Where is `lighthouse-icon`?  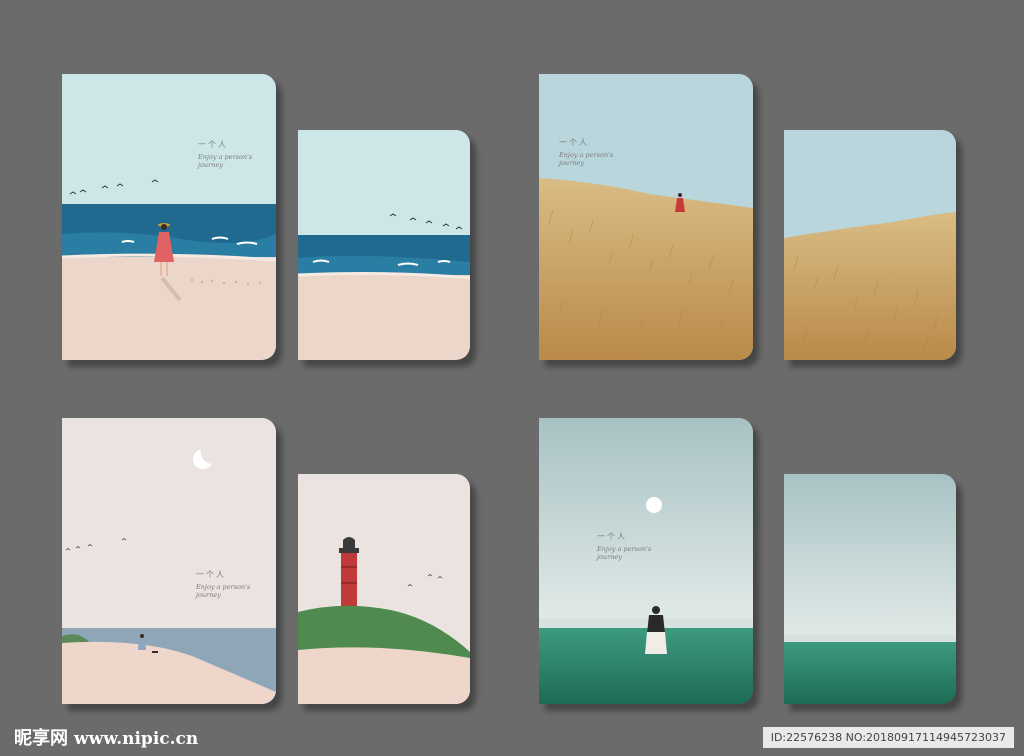
lighthouse-icon is located at coordinates (349, 574).